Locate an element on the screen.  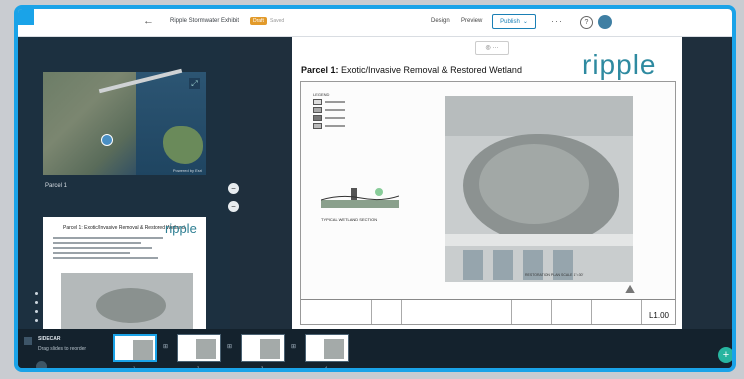
slide-pagination is located at coordinates (36, 310).